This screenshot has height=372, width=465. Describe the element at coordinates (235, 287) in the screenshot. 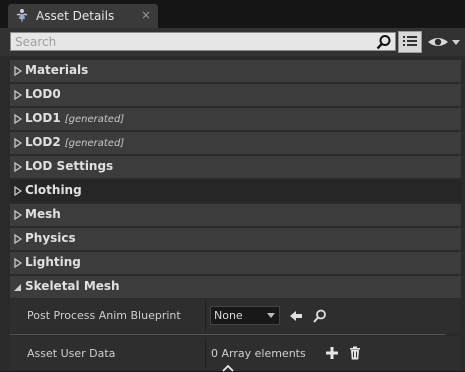

I see `category-skeletal-mesh: Skeletal Mesh` at that location.